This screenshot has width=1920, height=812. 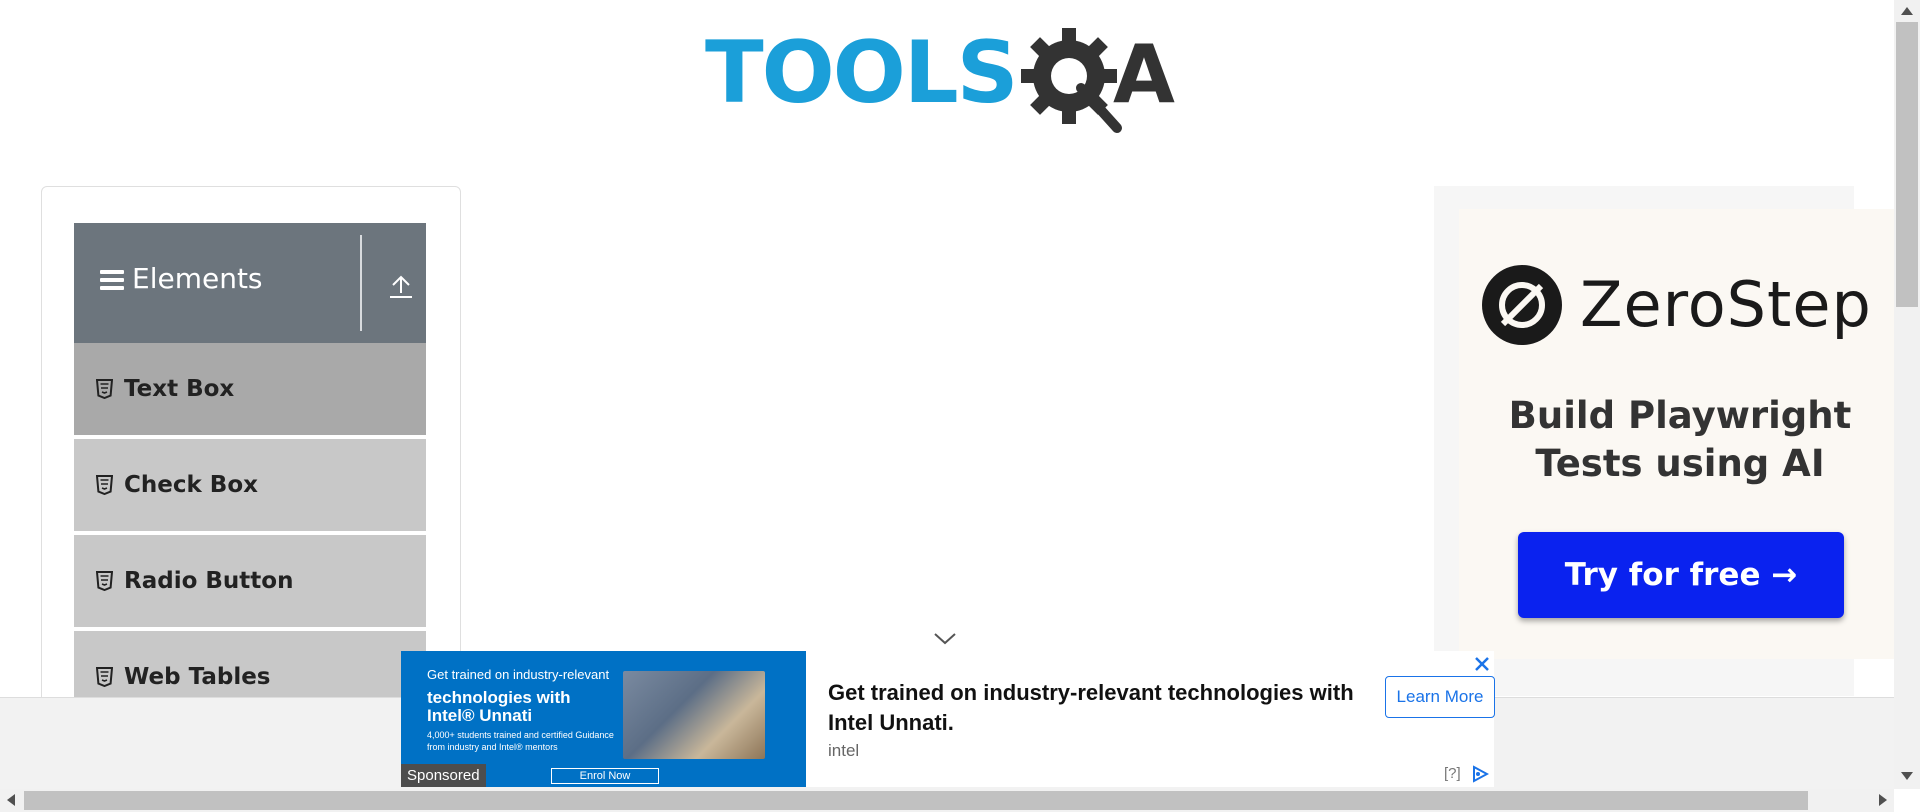 What do you see at coordinates (605, 776) in the screenshot?
I see `enrol-now-button: Enrol Now` at bounding box center [605, 776].